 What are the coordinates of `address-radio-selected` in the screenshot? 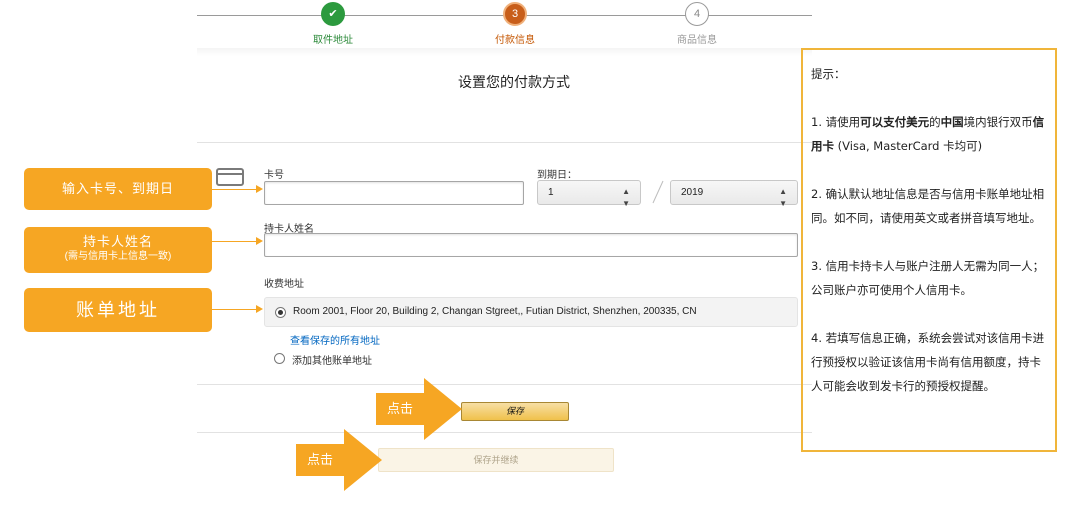 It's located at (280, 312).